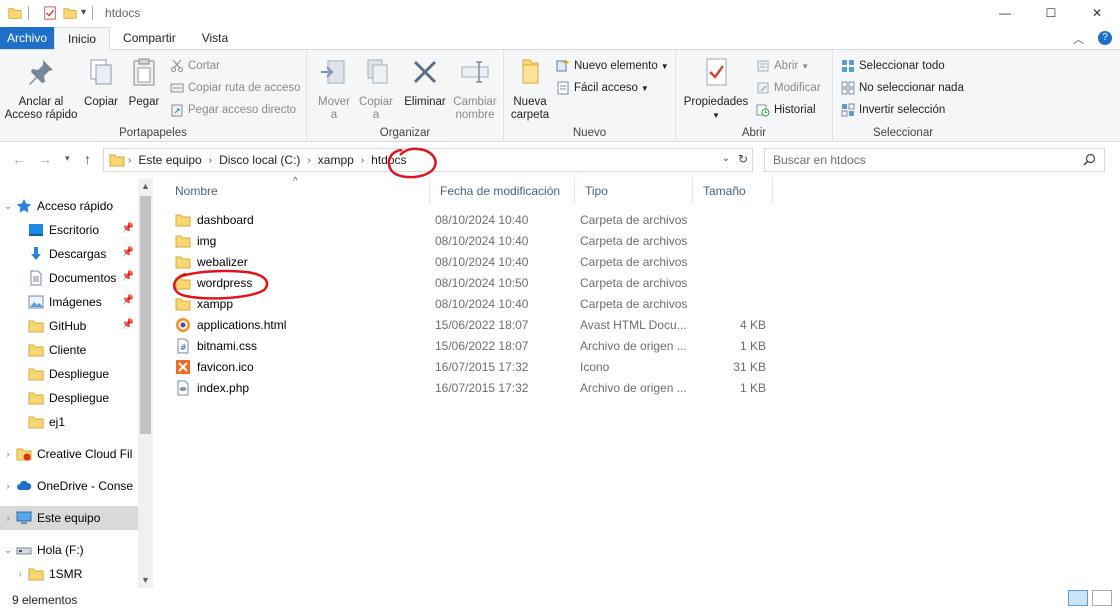  Describe the element at coordinates (893, 66) in the screenshot. I see `select-all-button: Seleccionar todo` at that location.